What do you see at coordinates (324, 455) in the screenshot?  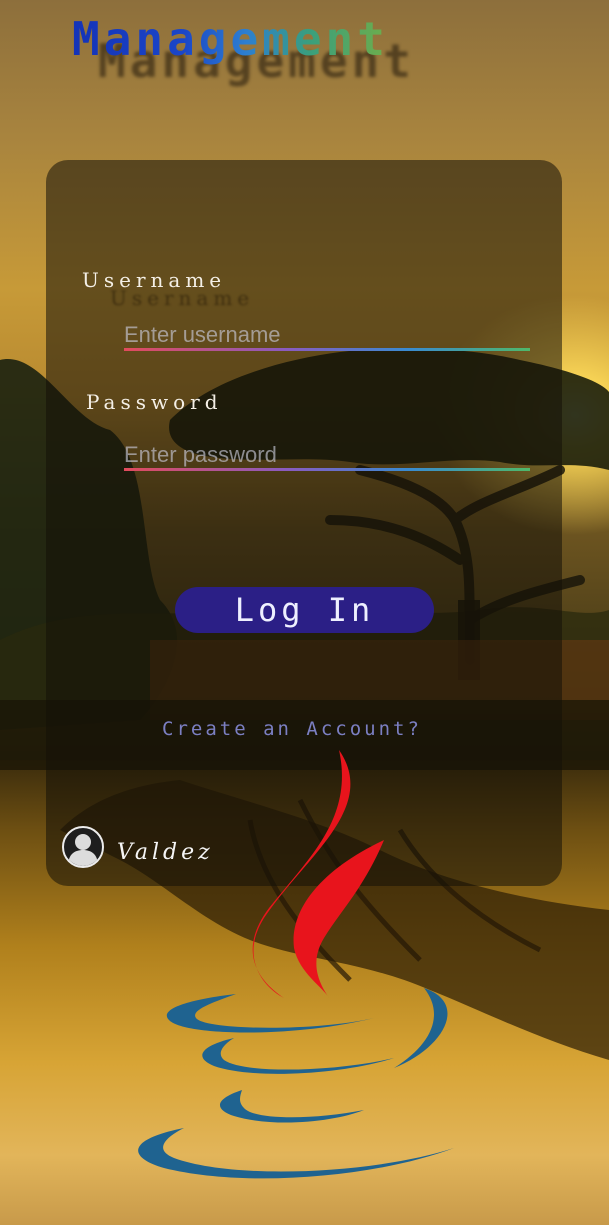 I see `password-input` at bounding box center [324, 455].